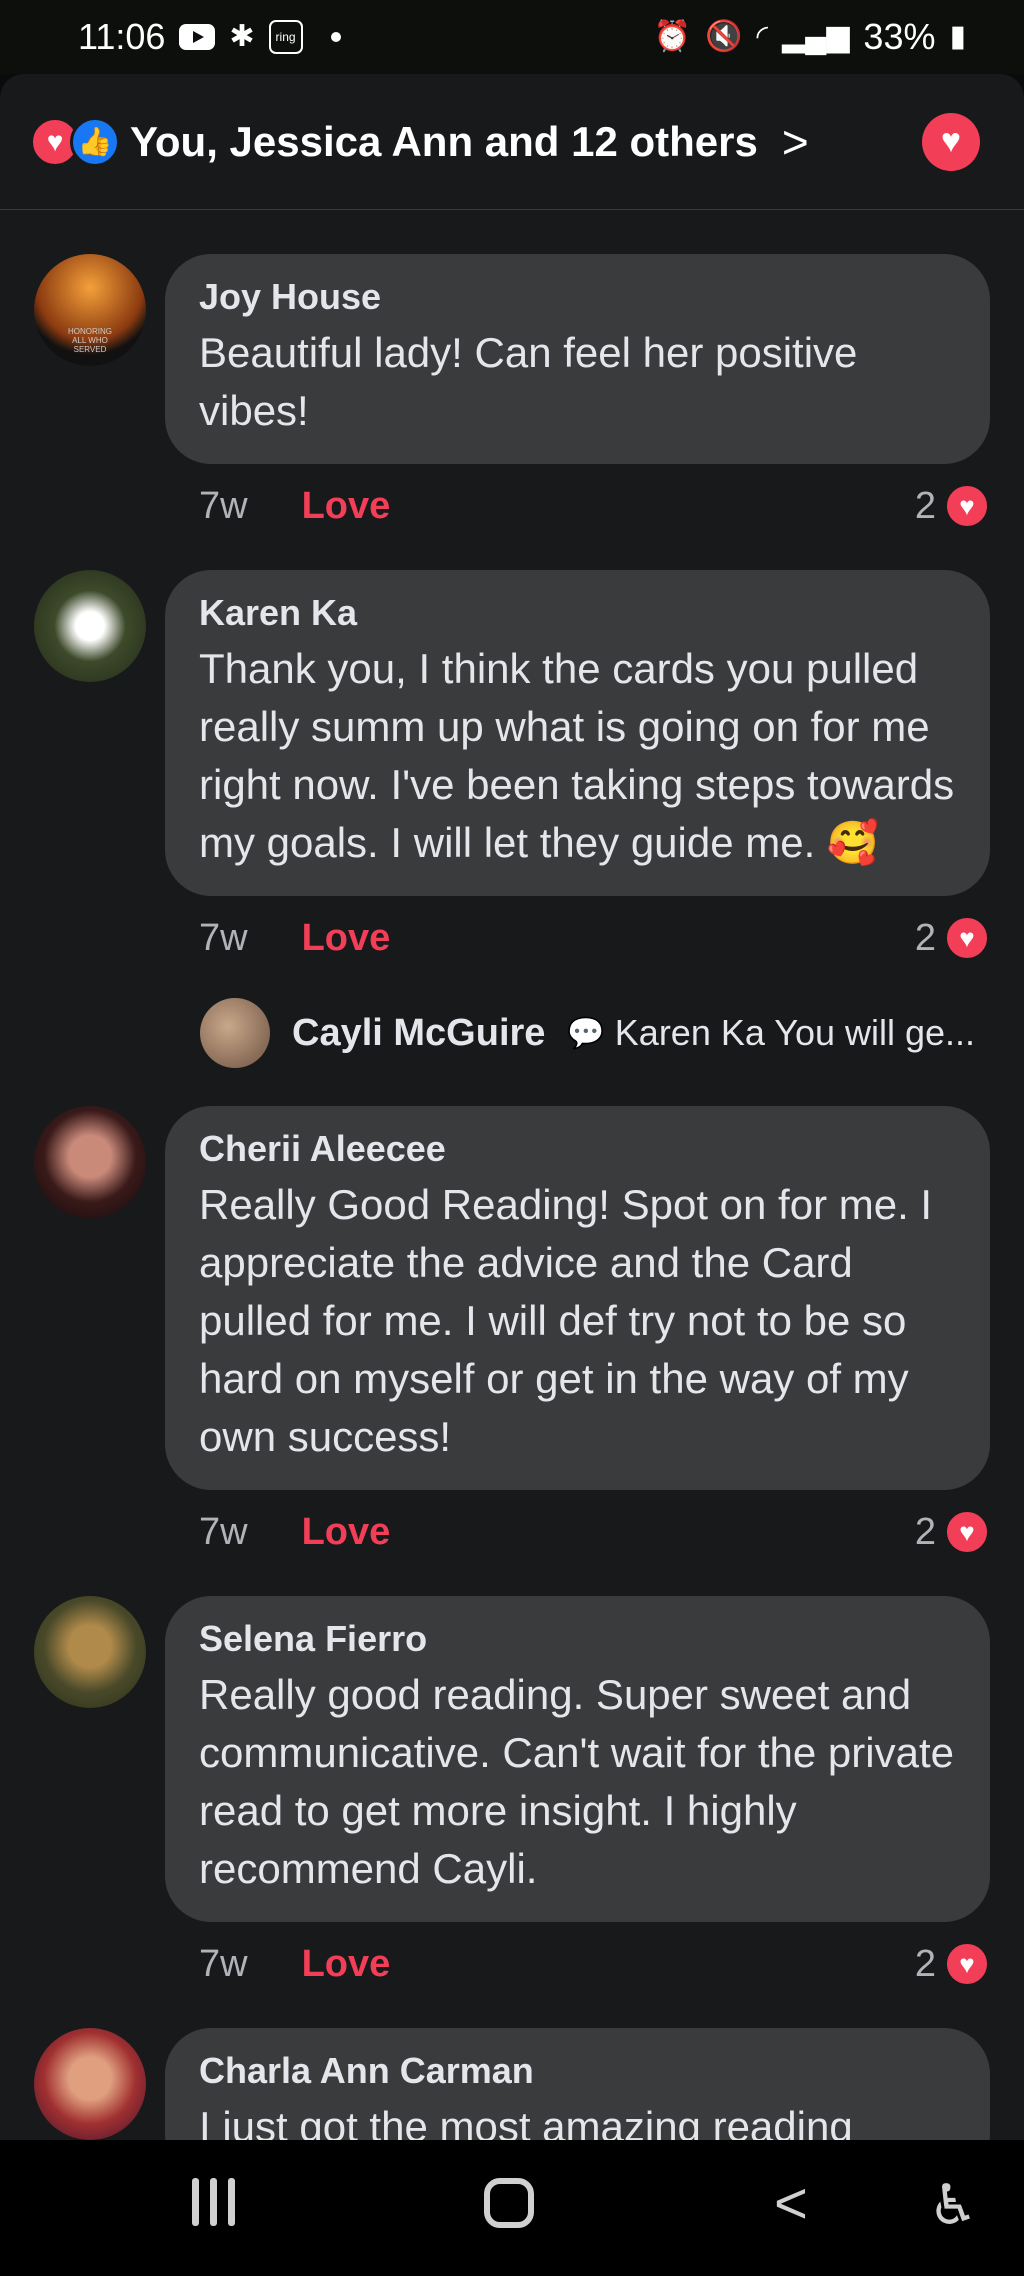  I want to click on reactions-summary: You, Jessica Ann and 12 others, so click(444, 142).